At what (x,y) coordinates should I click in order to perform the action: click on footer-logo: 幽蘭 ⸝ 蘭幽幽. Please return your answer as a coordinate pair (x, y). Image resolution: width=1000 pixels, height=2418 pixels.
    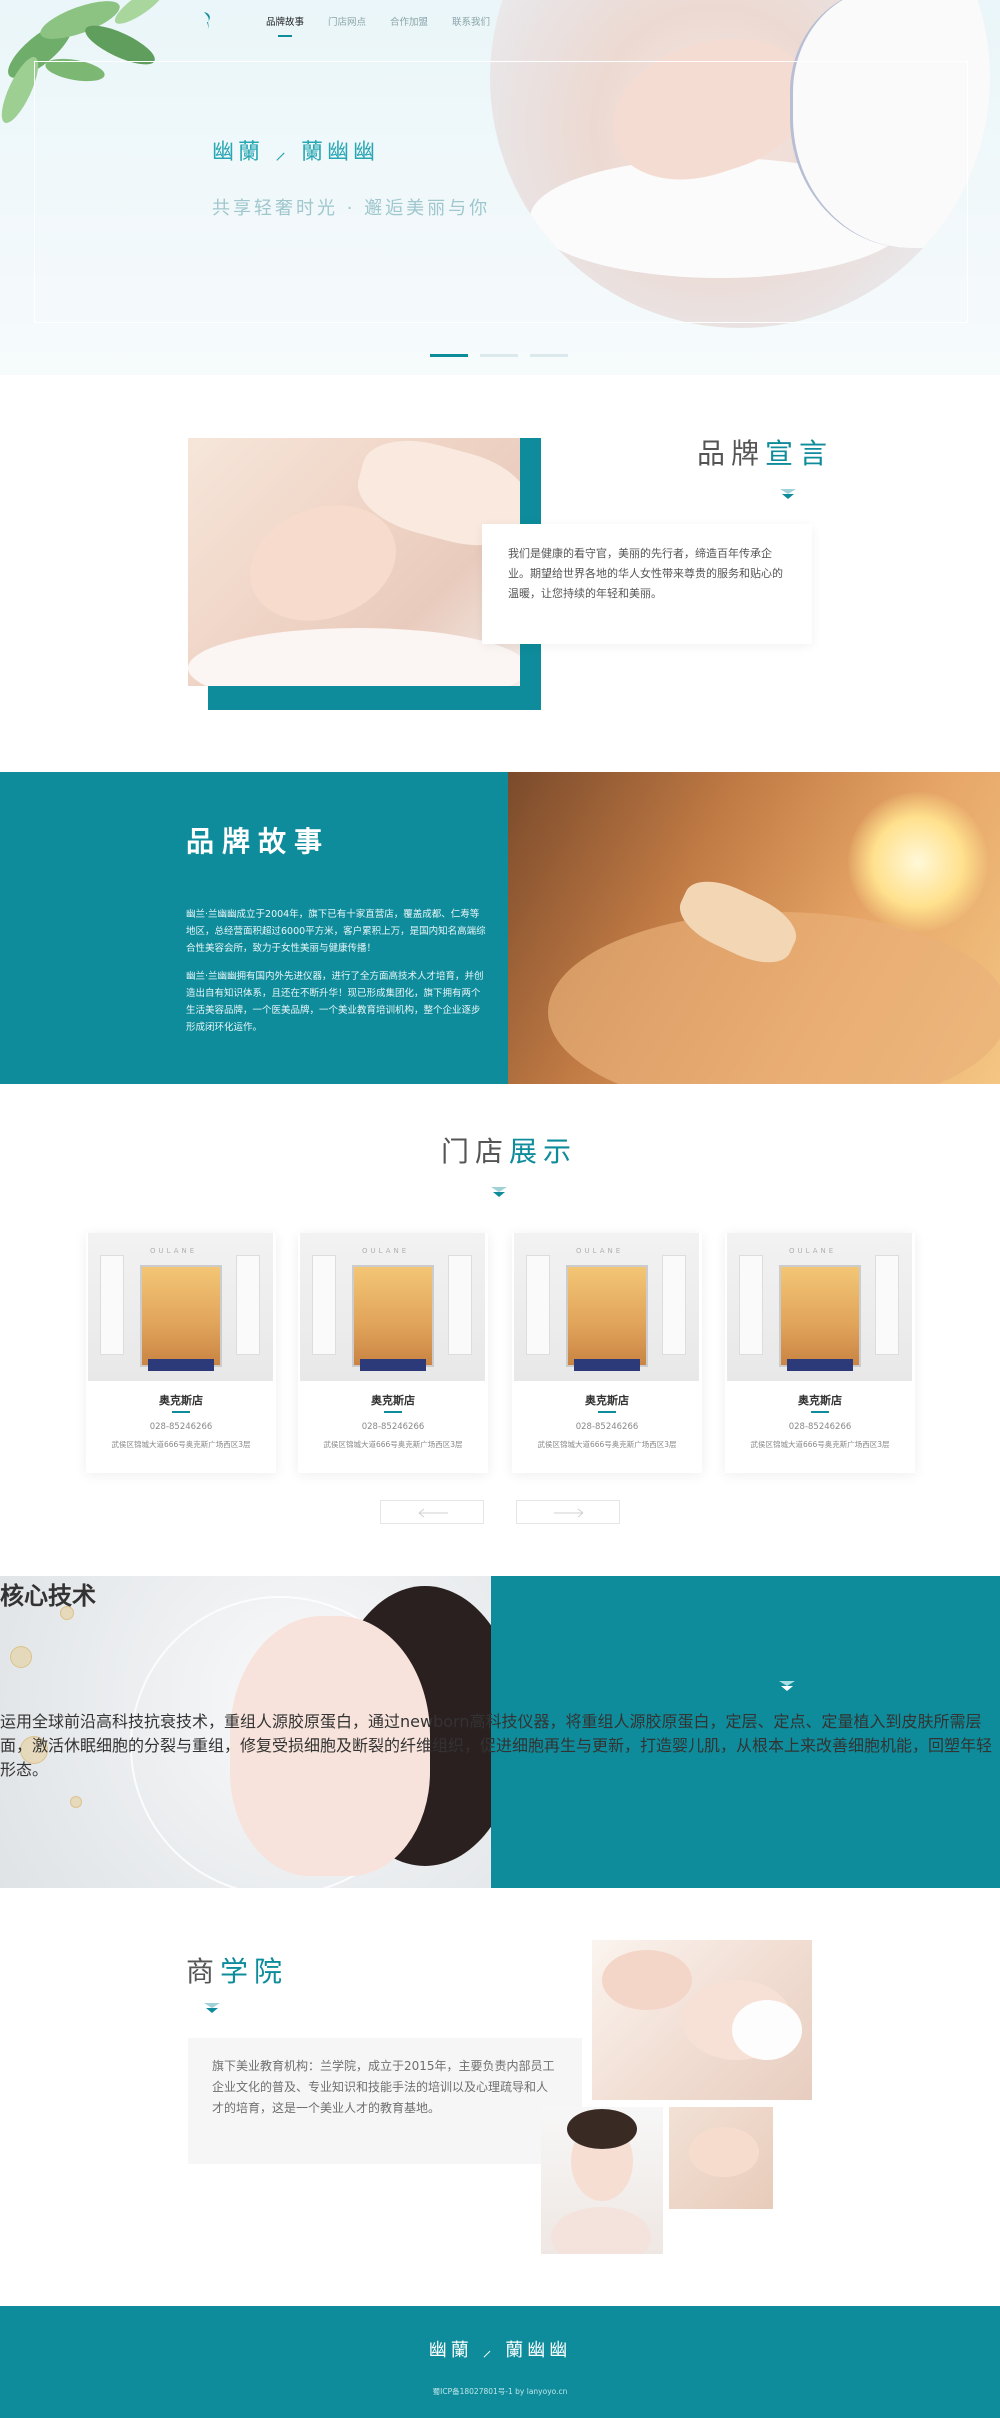
    Looking at the image, I should click on (500, 2350).